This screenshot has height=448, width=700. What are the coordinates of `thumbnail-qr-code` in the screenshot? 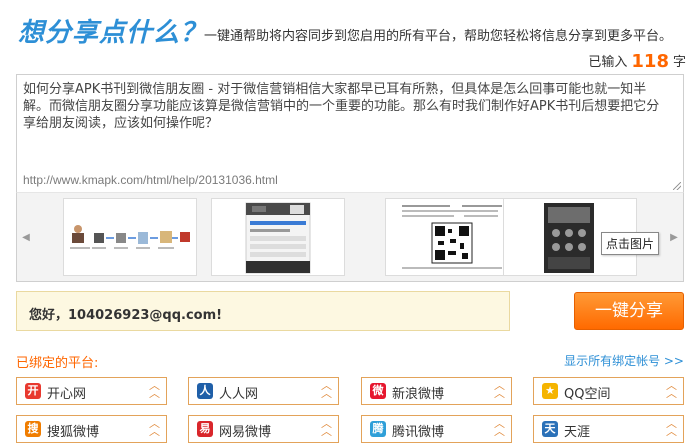 It's located at (452, 237).